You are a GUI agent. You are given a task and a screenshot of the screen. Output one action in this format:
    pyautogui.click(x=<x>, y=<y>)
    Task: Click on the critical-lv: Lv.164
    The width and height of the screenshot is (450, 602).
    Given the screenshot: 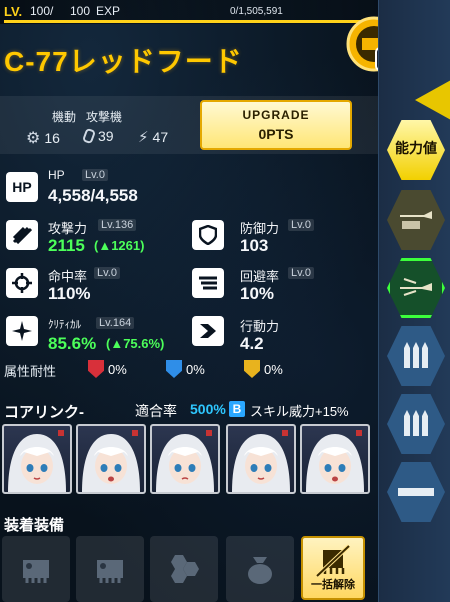 What is the action you would take?
    pyautogui.click(x=115, y=323)
    